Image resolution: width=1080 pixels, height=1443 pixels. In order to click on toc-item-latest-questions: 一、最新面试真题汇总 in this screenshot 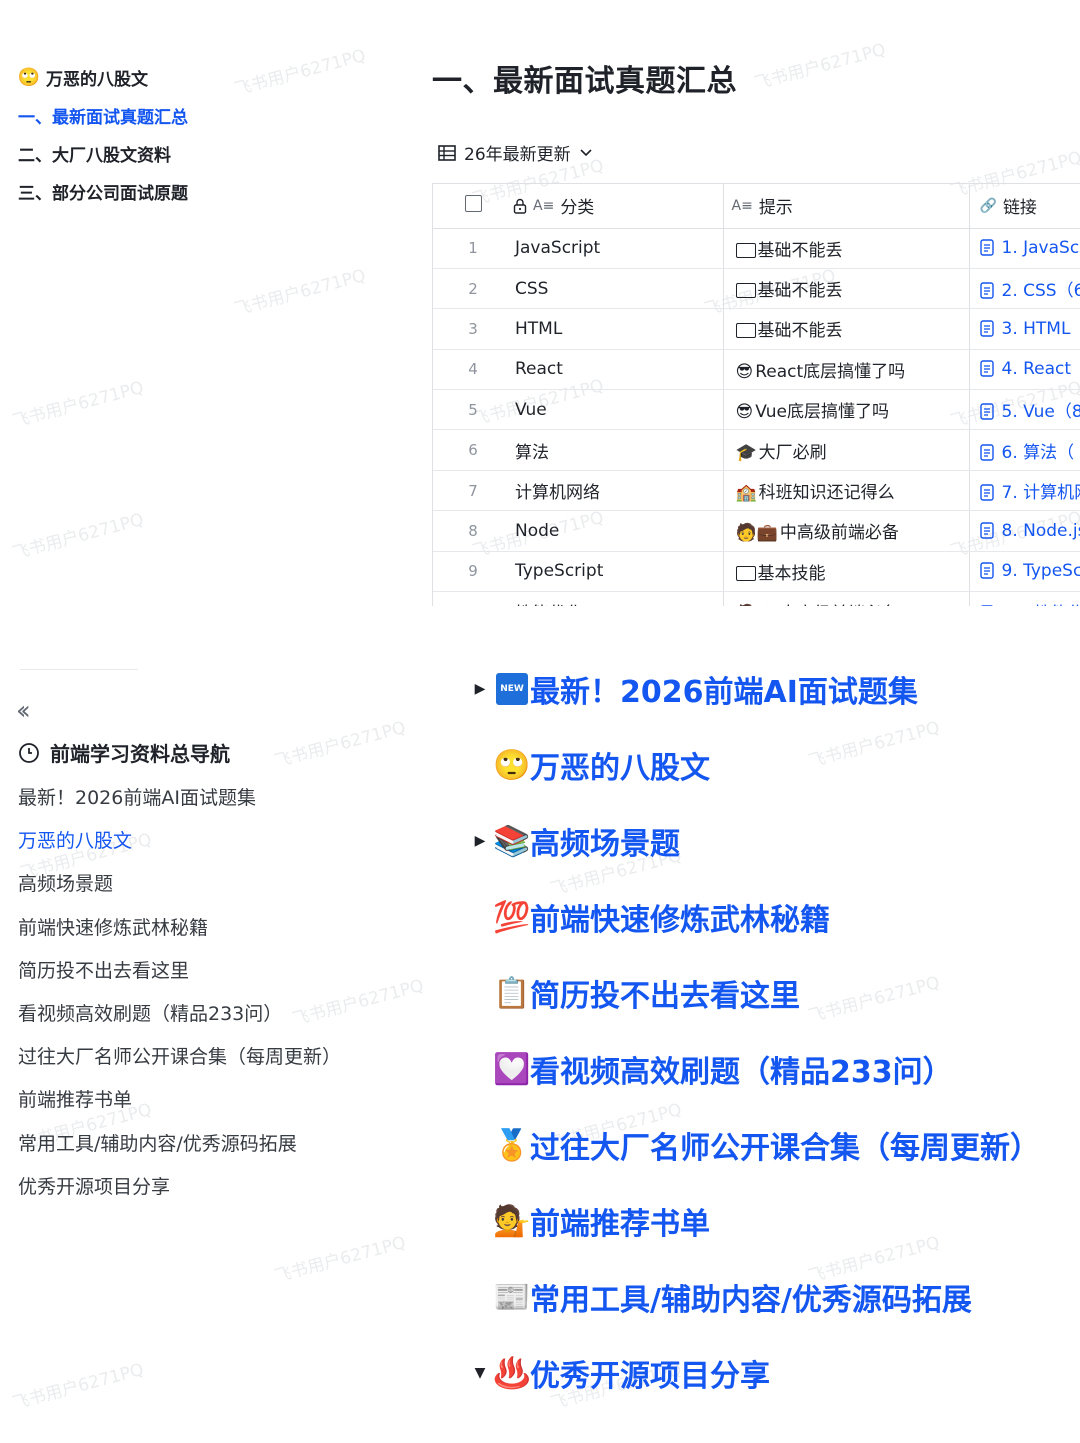, I will do `click(198, 115)`.